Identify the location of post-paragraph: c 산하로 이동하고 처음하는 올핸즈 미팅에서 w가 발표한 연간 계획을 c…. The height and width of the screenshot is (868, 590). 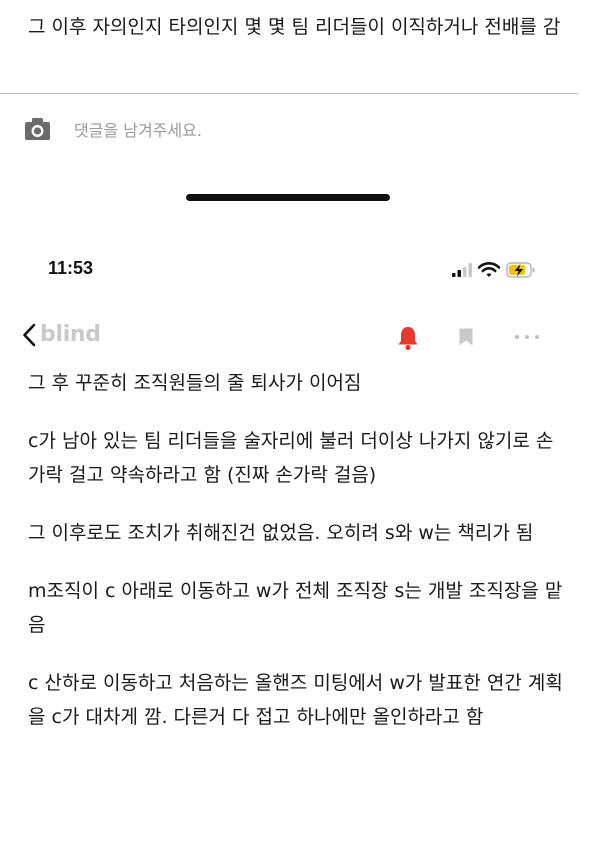
(295, 700).